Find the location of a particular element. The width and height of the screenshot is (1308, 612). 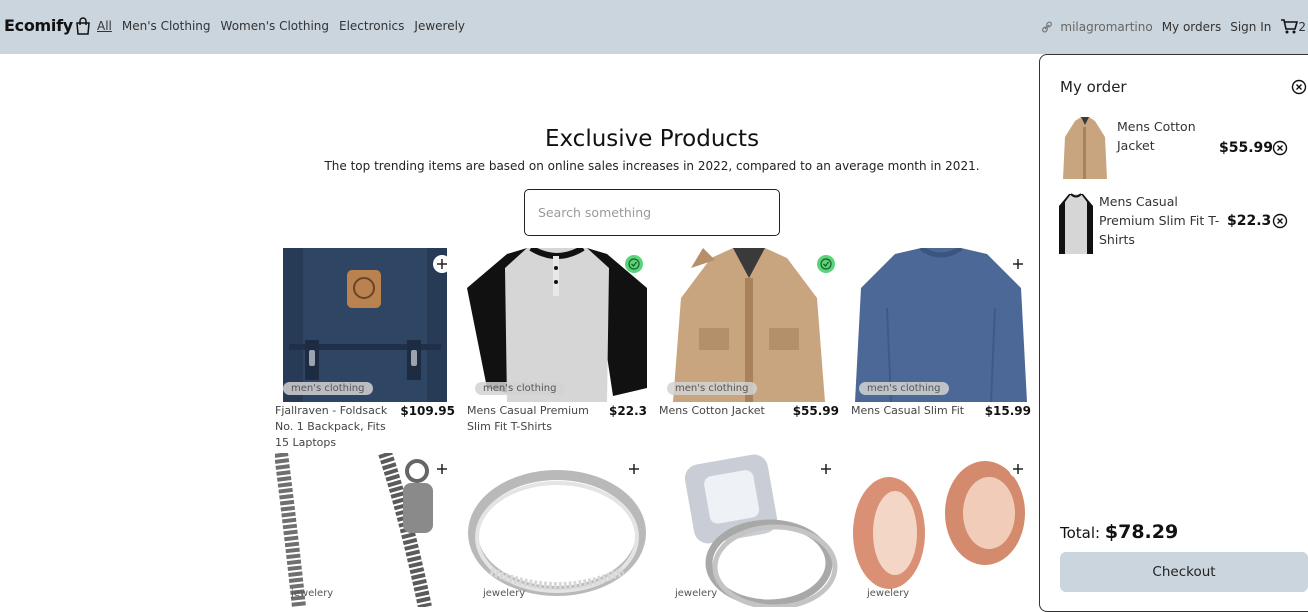

product-name: Mens Cotton Jacket is located at coordinates (723, 411).